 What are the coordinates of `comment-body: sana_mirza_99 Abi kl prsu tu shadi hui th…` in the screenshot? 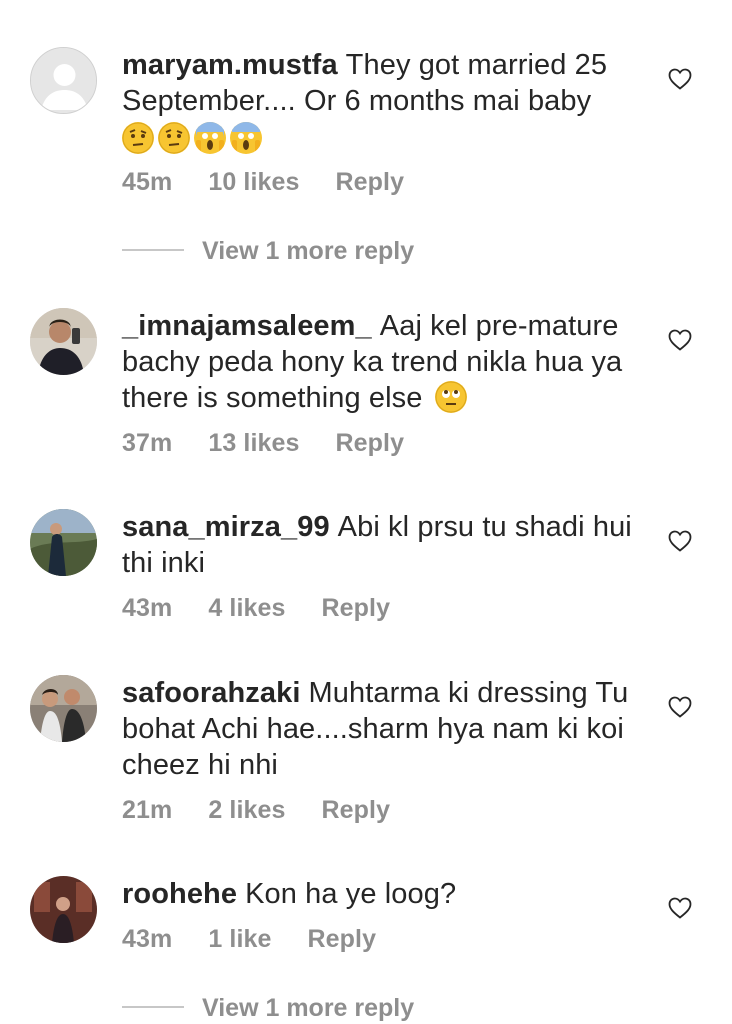 It's located at (382, 566).